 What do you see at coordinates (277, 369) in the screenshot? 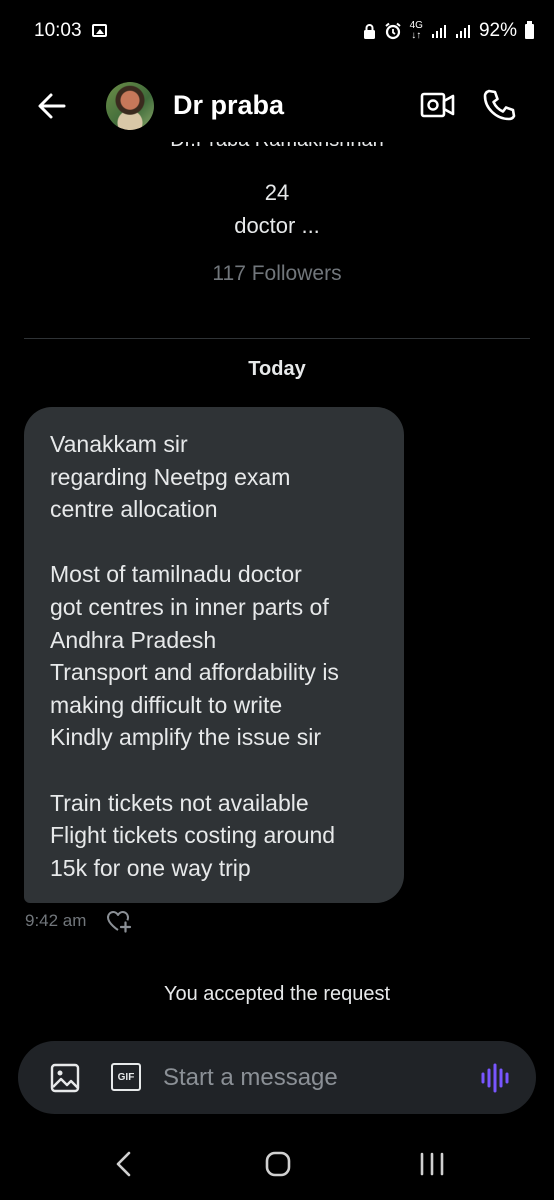
I see `date-separator: Today` at bounding box center [277, 369].